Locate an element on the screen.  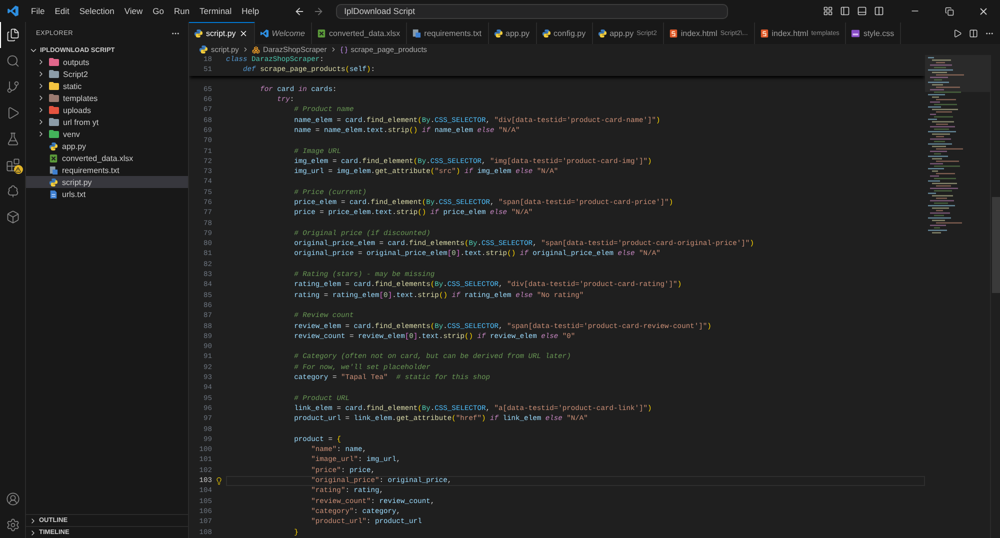
tree-item: script.py is located at coordinates (107, 182).